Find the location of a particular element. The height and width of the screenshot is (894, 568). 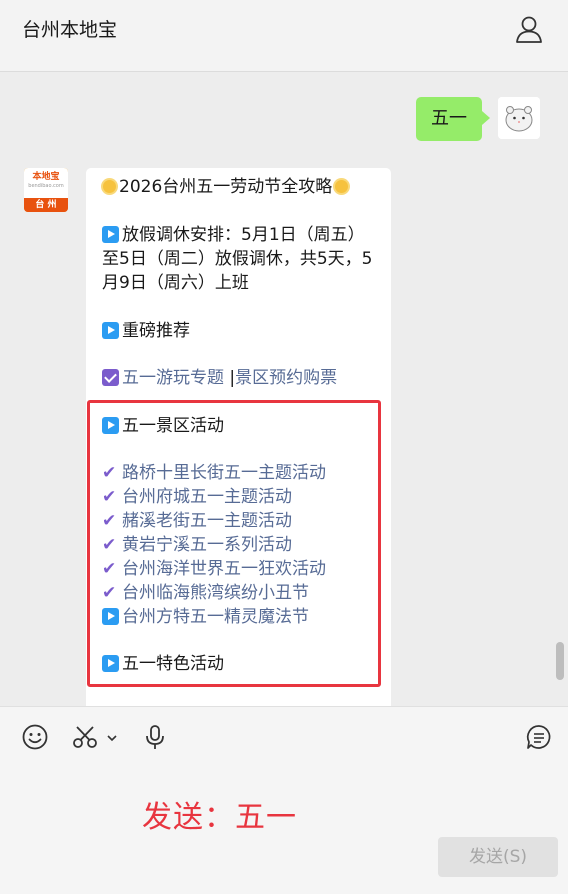

list-item: ✔ 台州海洋世界五一狂欢活动 is located at coordinates (214, 569).